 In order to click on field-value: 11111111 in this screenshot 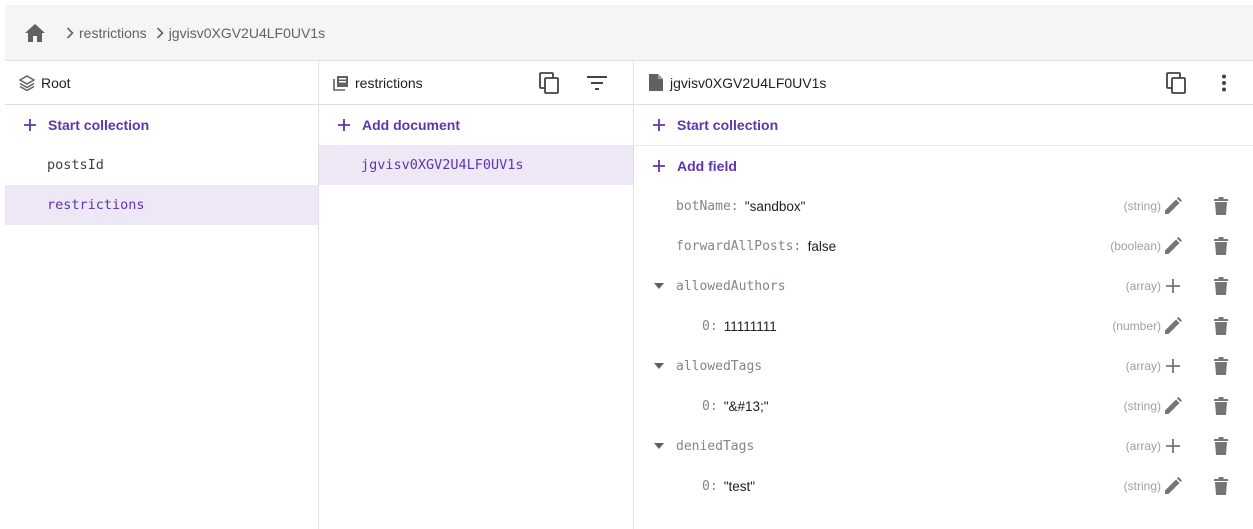, I will do `click(750, 326)`.